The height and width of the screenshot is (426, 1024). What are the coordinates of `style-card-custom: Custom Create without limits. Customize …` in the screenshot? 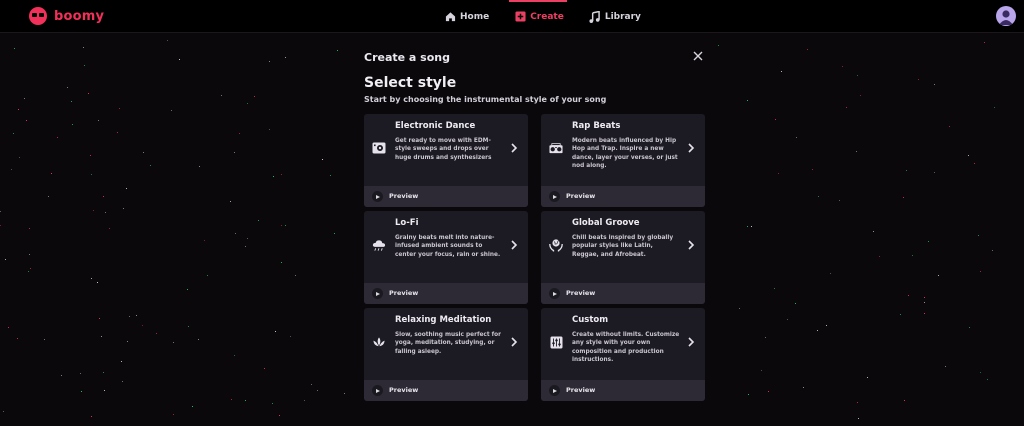 It's located at (623, 354).